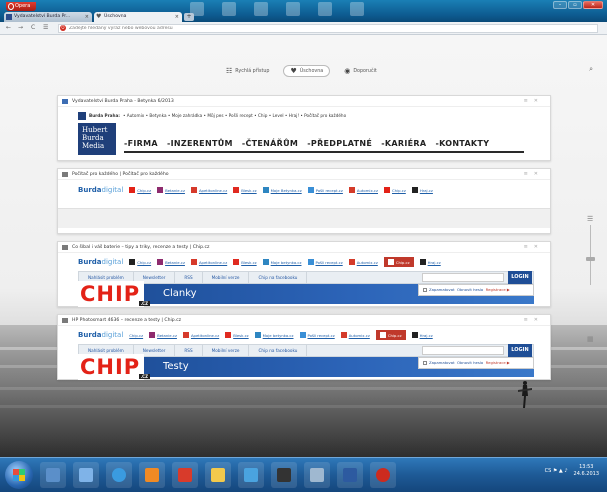 The image size is (607, 492). Describe the element at coordinates (590, 259) in the screenshot. I see `zoom-slider-thumb` at that location.